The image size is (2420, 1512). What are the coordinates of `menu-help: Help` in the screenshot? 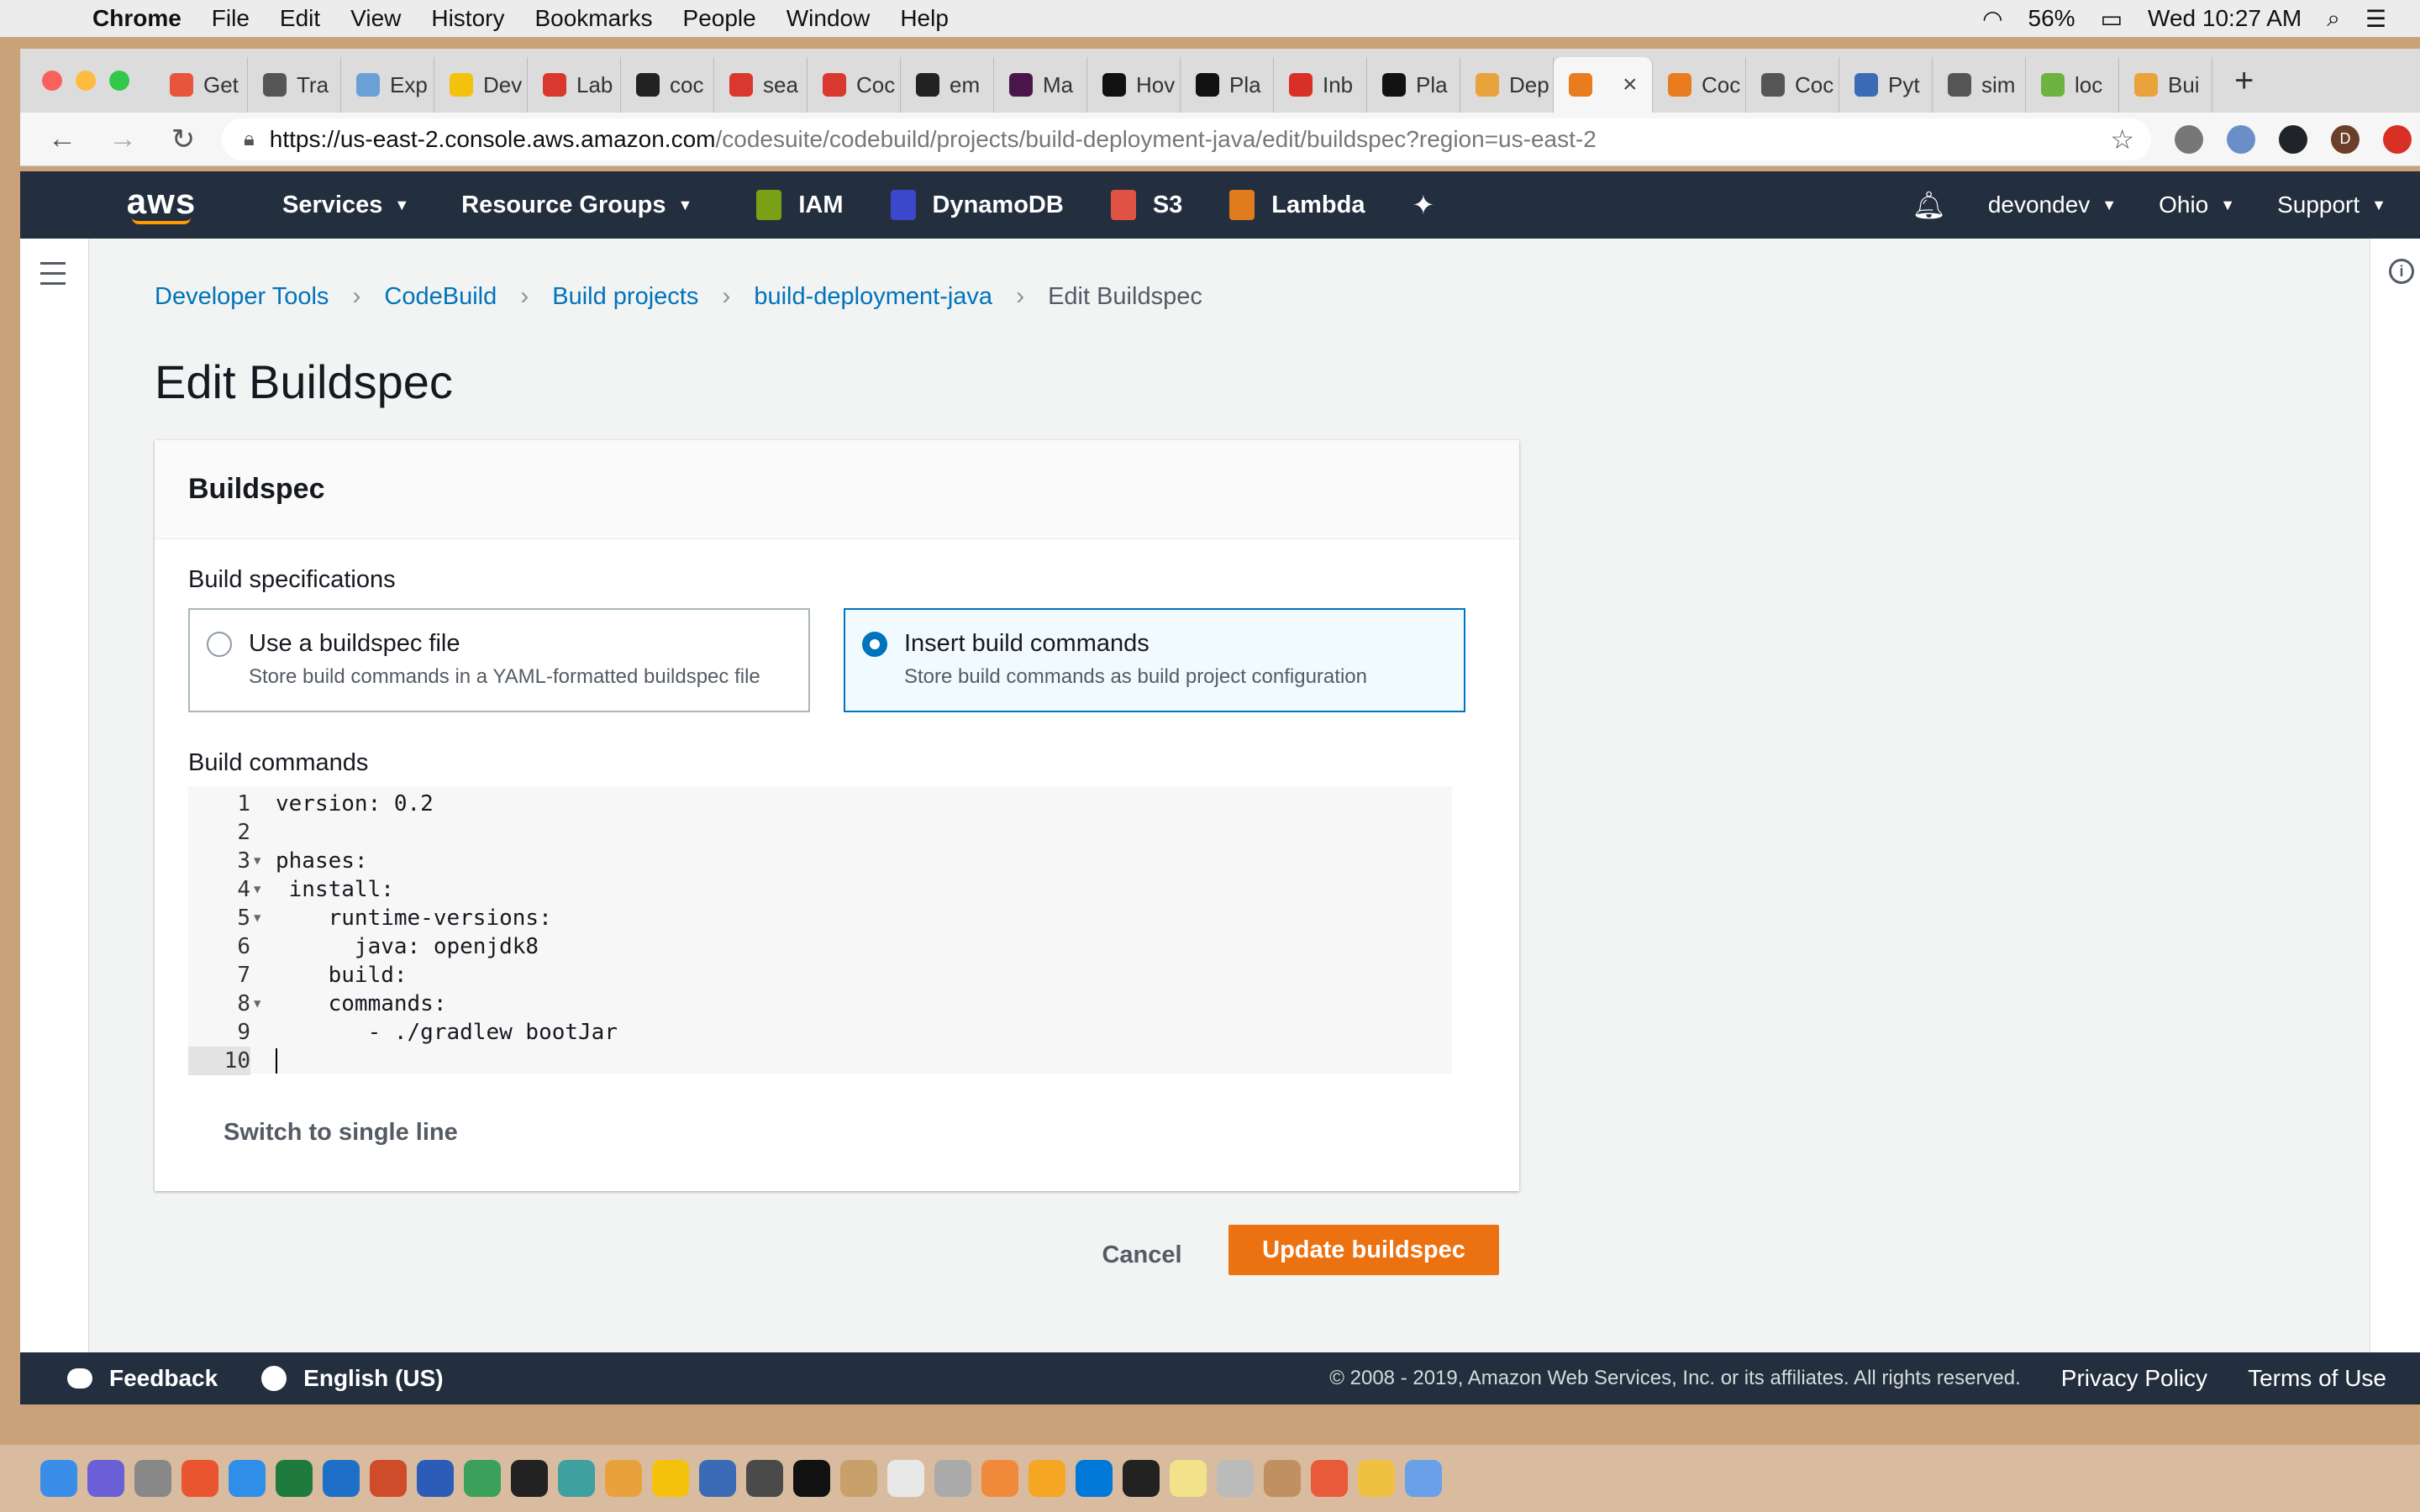 It's located at (925, 18).